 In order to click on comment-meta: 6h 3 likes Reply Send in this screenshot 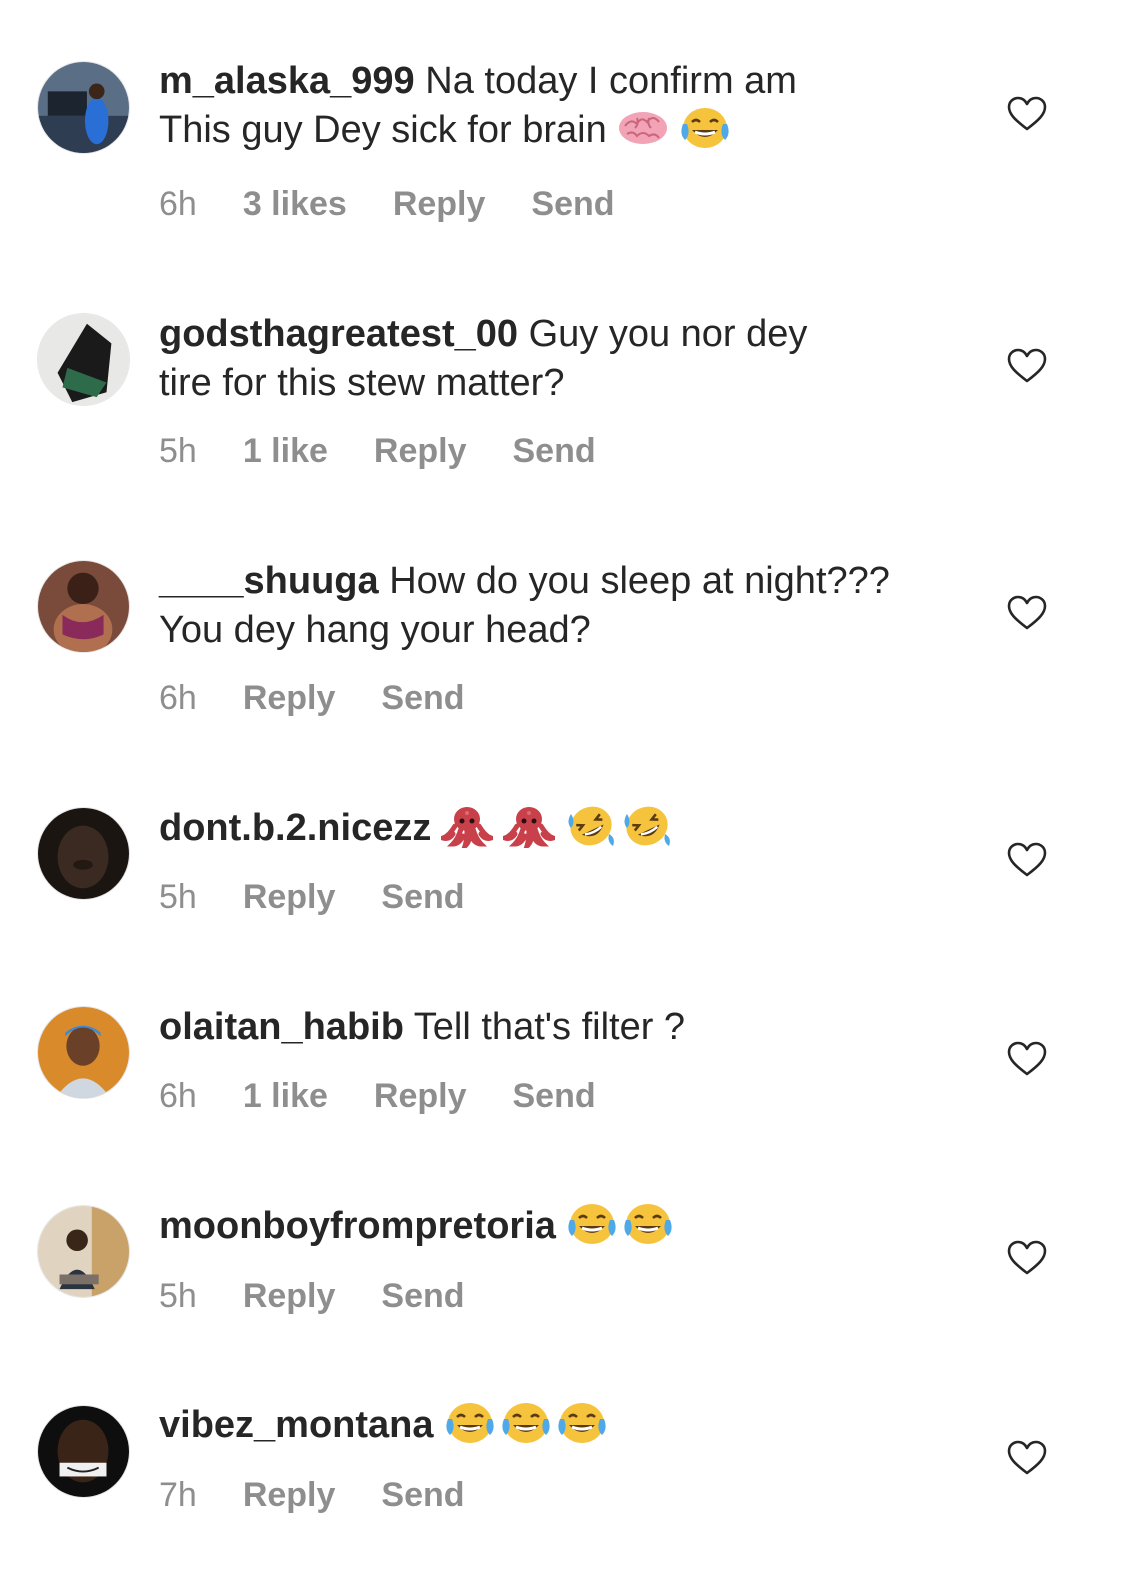, I will do `click(410, 204)`.